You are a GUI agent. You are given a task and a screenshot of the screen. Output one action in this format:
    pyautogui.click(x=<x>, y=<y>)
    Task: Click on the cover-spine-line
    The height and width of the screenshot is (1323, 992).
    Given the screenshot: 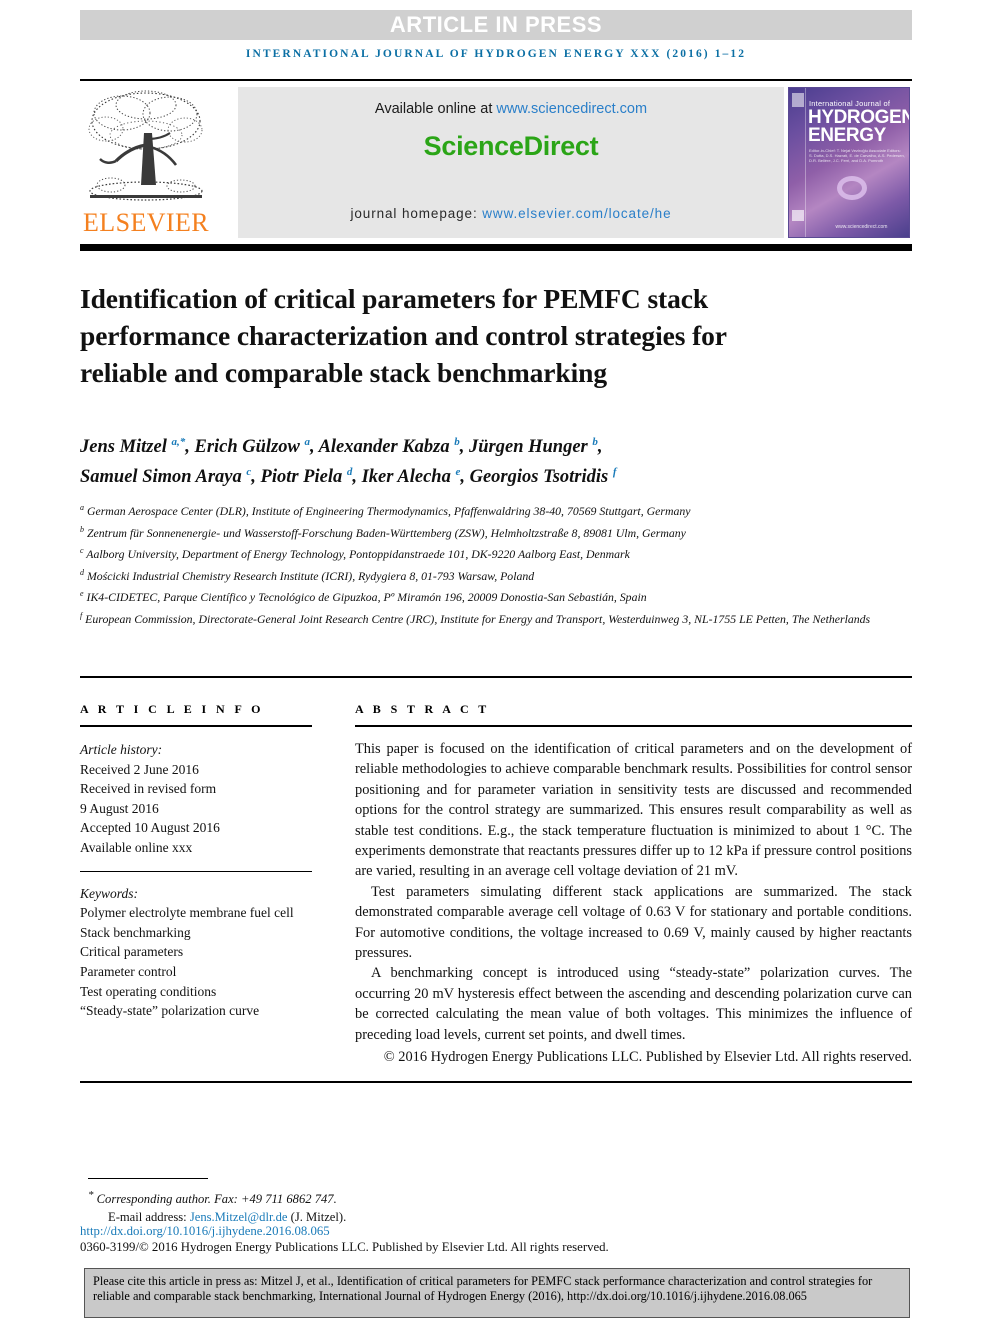 What is the action you would take?
    pyautogui.click(x=805, y=162)
    